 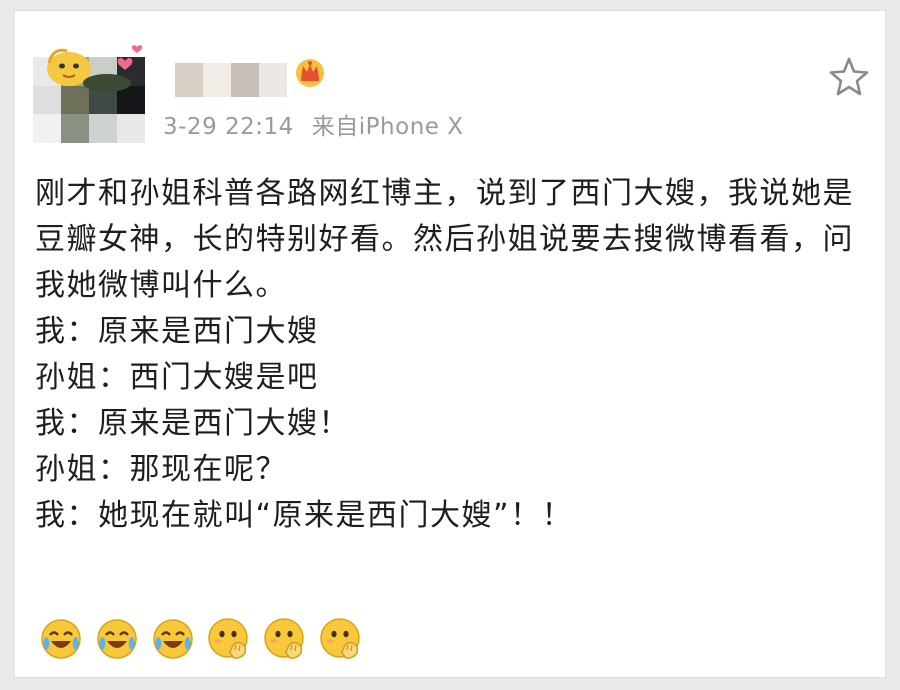 What do you see at coordinates (310, 73) in the screenshot?
I see `crown-badge-icon` at bounding box center [310, 73].